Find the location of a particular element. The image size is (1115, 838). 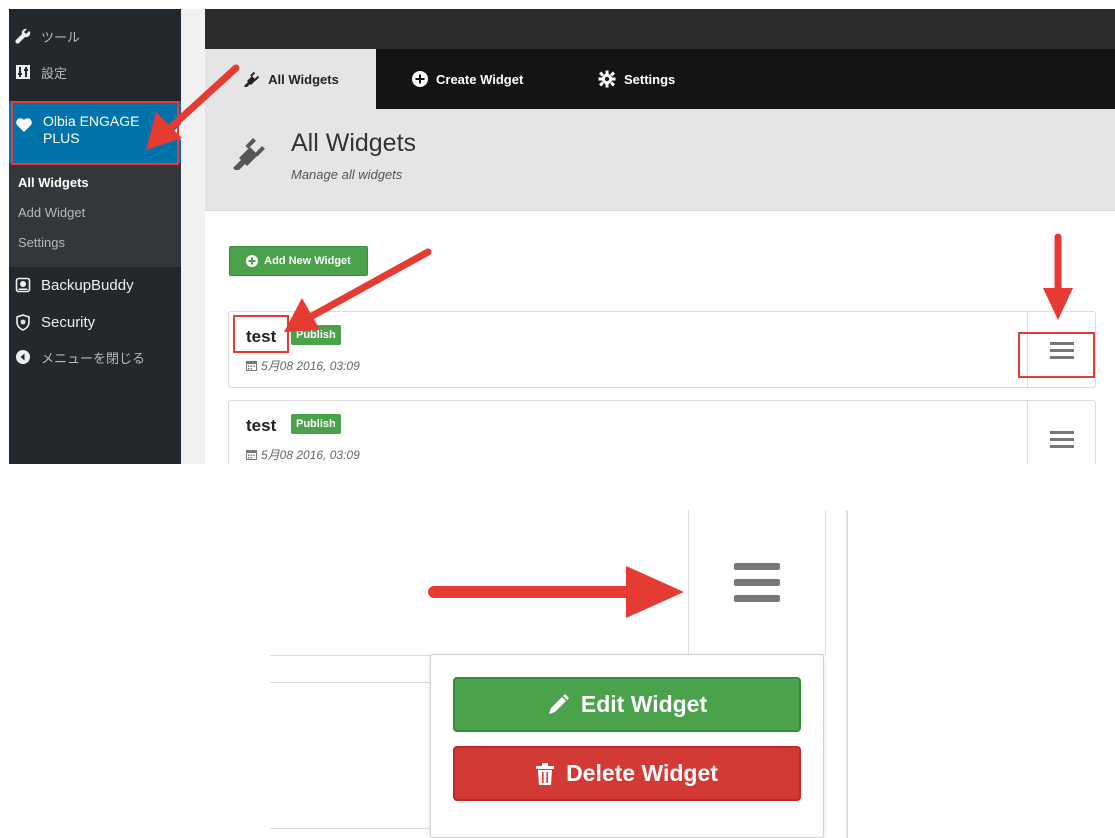

add-new-widget-label: Add New Widget is located at coordinates (307, 261).